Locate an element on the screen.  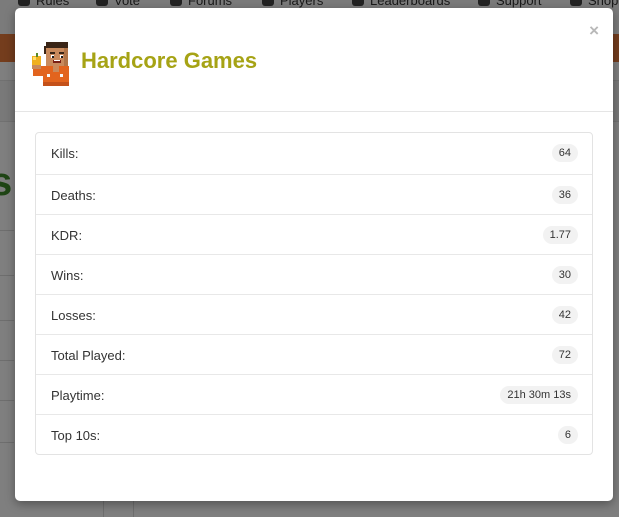
stat-label: Kills: is located at coordinates (65, 153).